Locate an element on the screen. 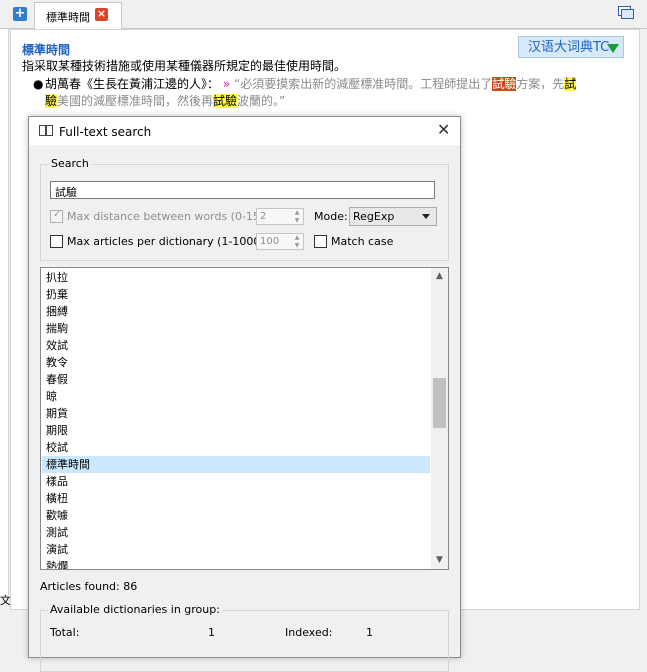 The height and width of the screenshot is (672, 647). list-item: 樣品 is located at coordinates (236, 481).